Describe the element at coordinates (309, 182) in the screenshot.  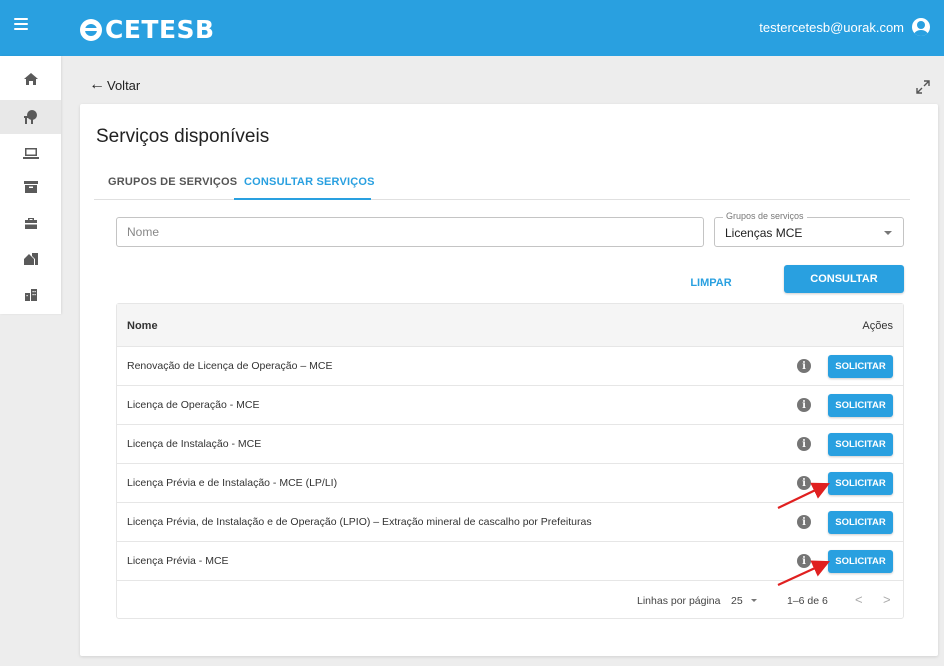
I see `tab-consultar-servicos: CONSULTAR SERVIÇOS` at that location.